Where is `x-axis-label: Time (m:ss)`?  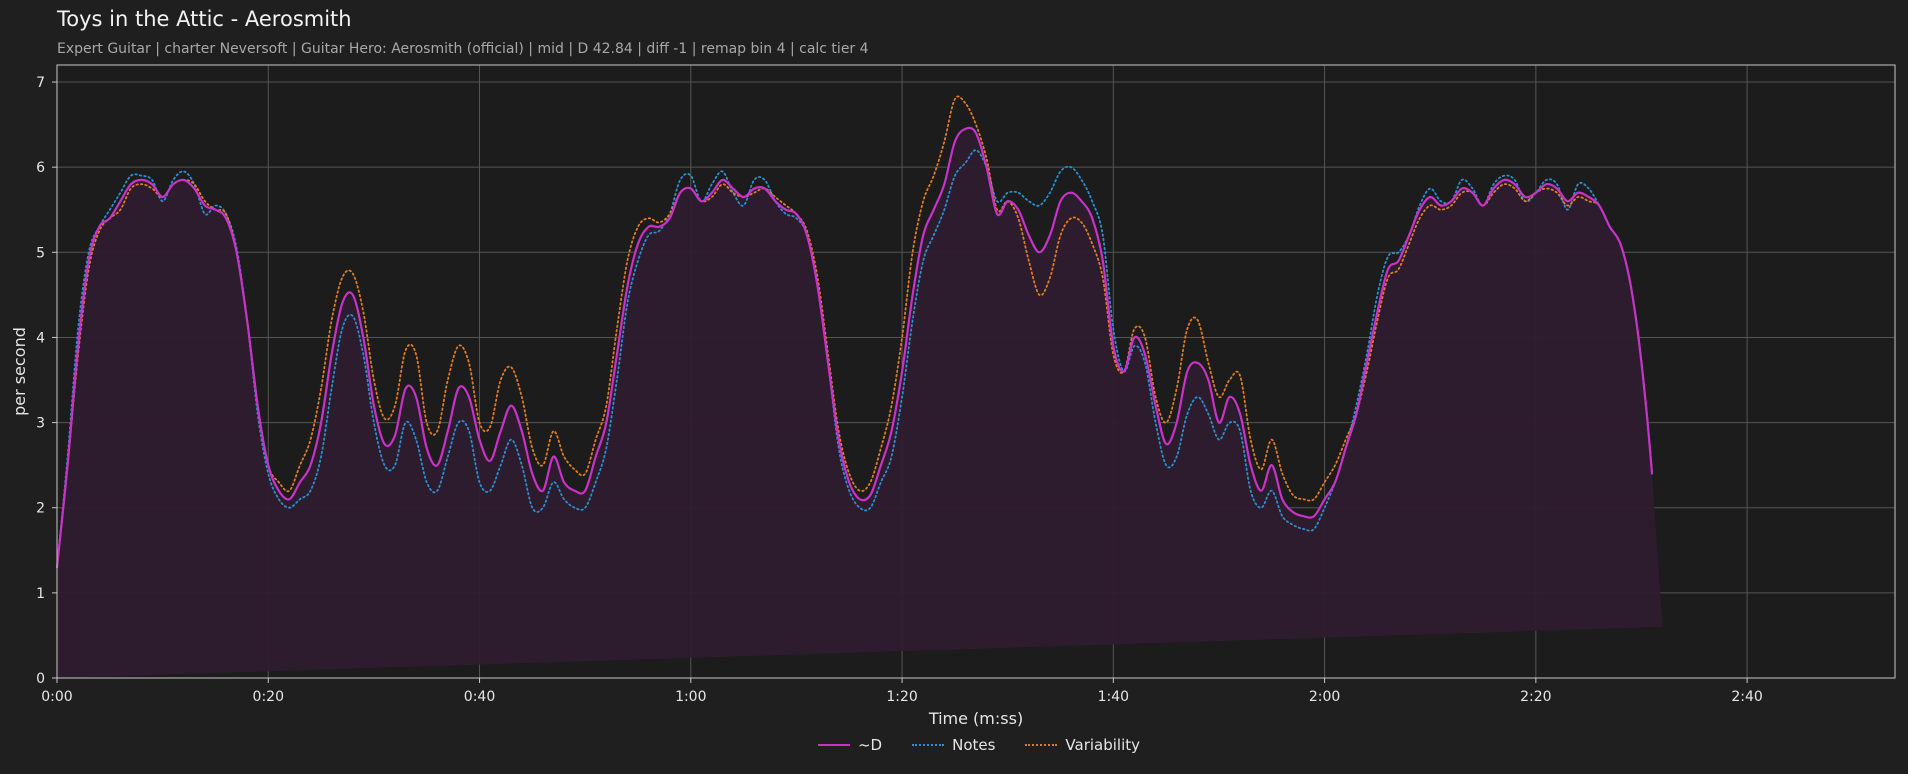
x-axis-label: Time (m:ss) is located at coordinates (975, 718).